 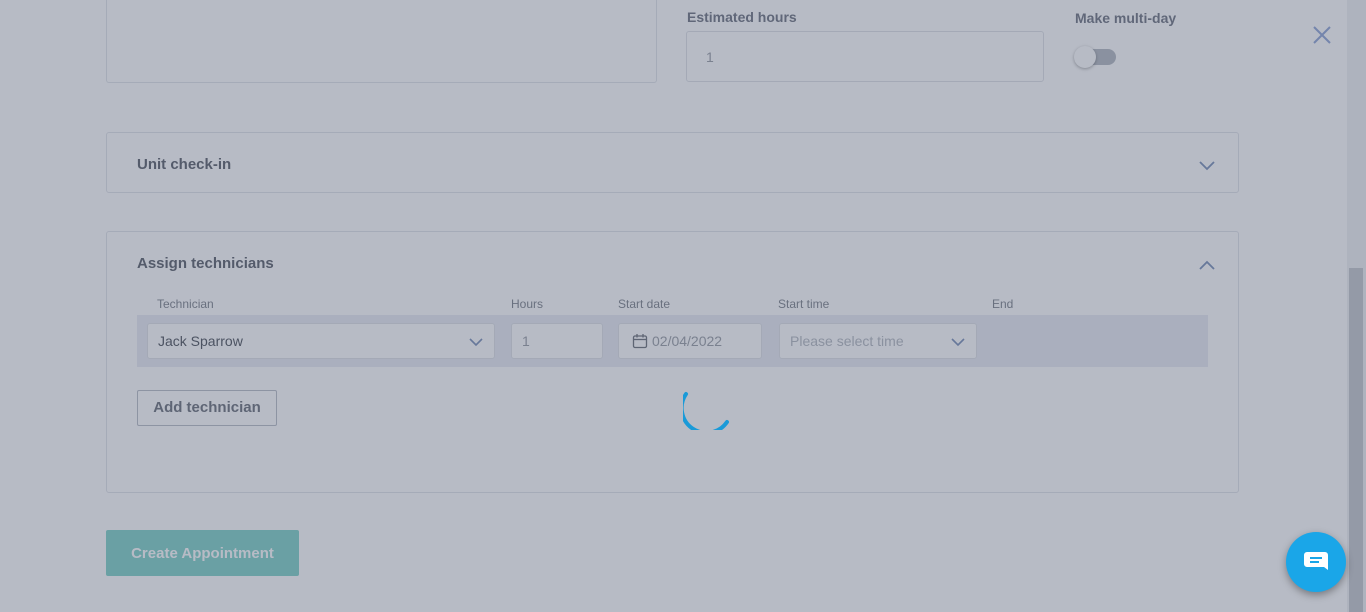 I want to click on chat-icon, so click(x=1316, y=561).